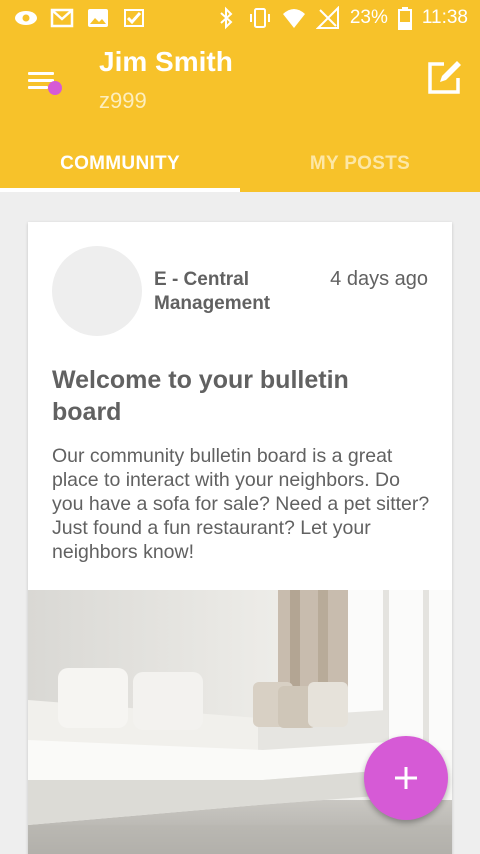 The height and width of the screenshot is (854, 480). I want to click on user-name: Jim Smith, so click(166, 61).